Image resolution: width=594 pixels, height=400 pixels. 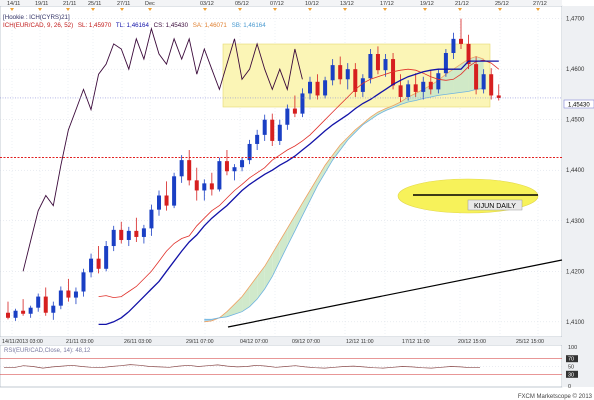 I want to click on footer-credit: FXCM Marketscope © 2013, so click(x=555, y=396).